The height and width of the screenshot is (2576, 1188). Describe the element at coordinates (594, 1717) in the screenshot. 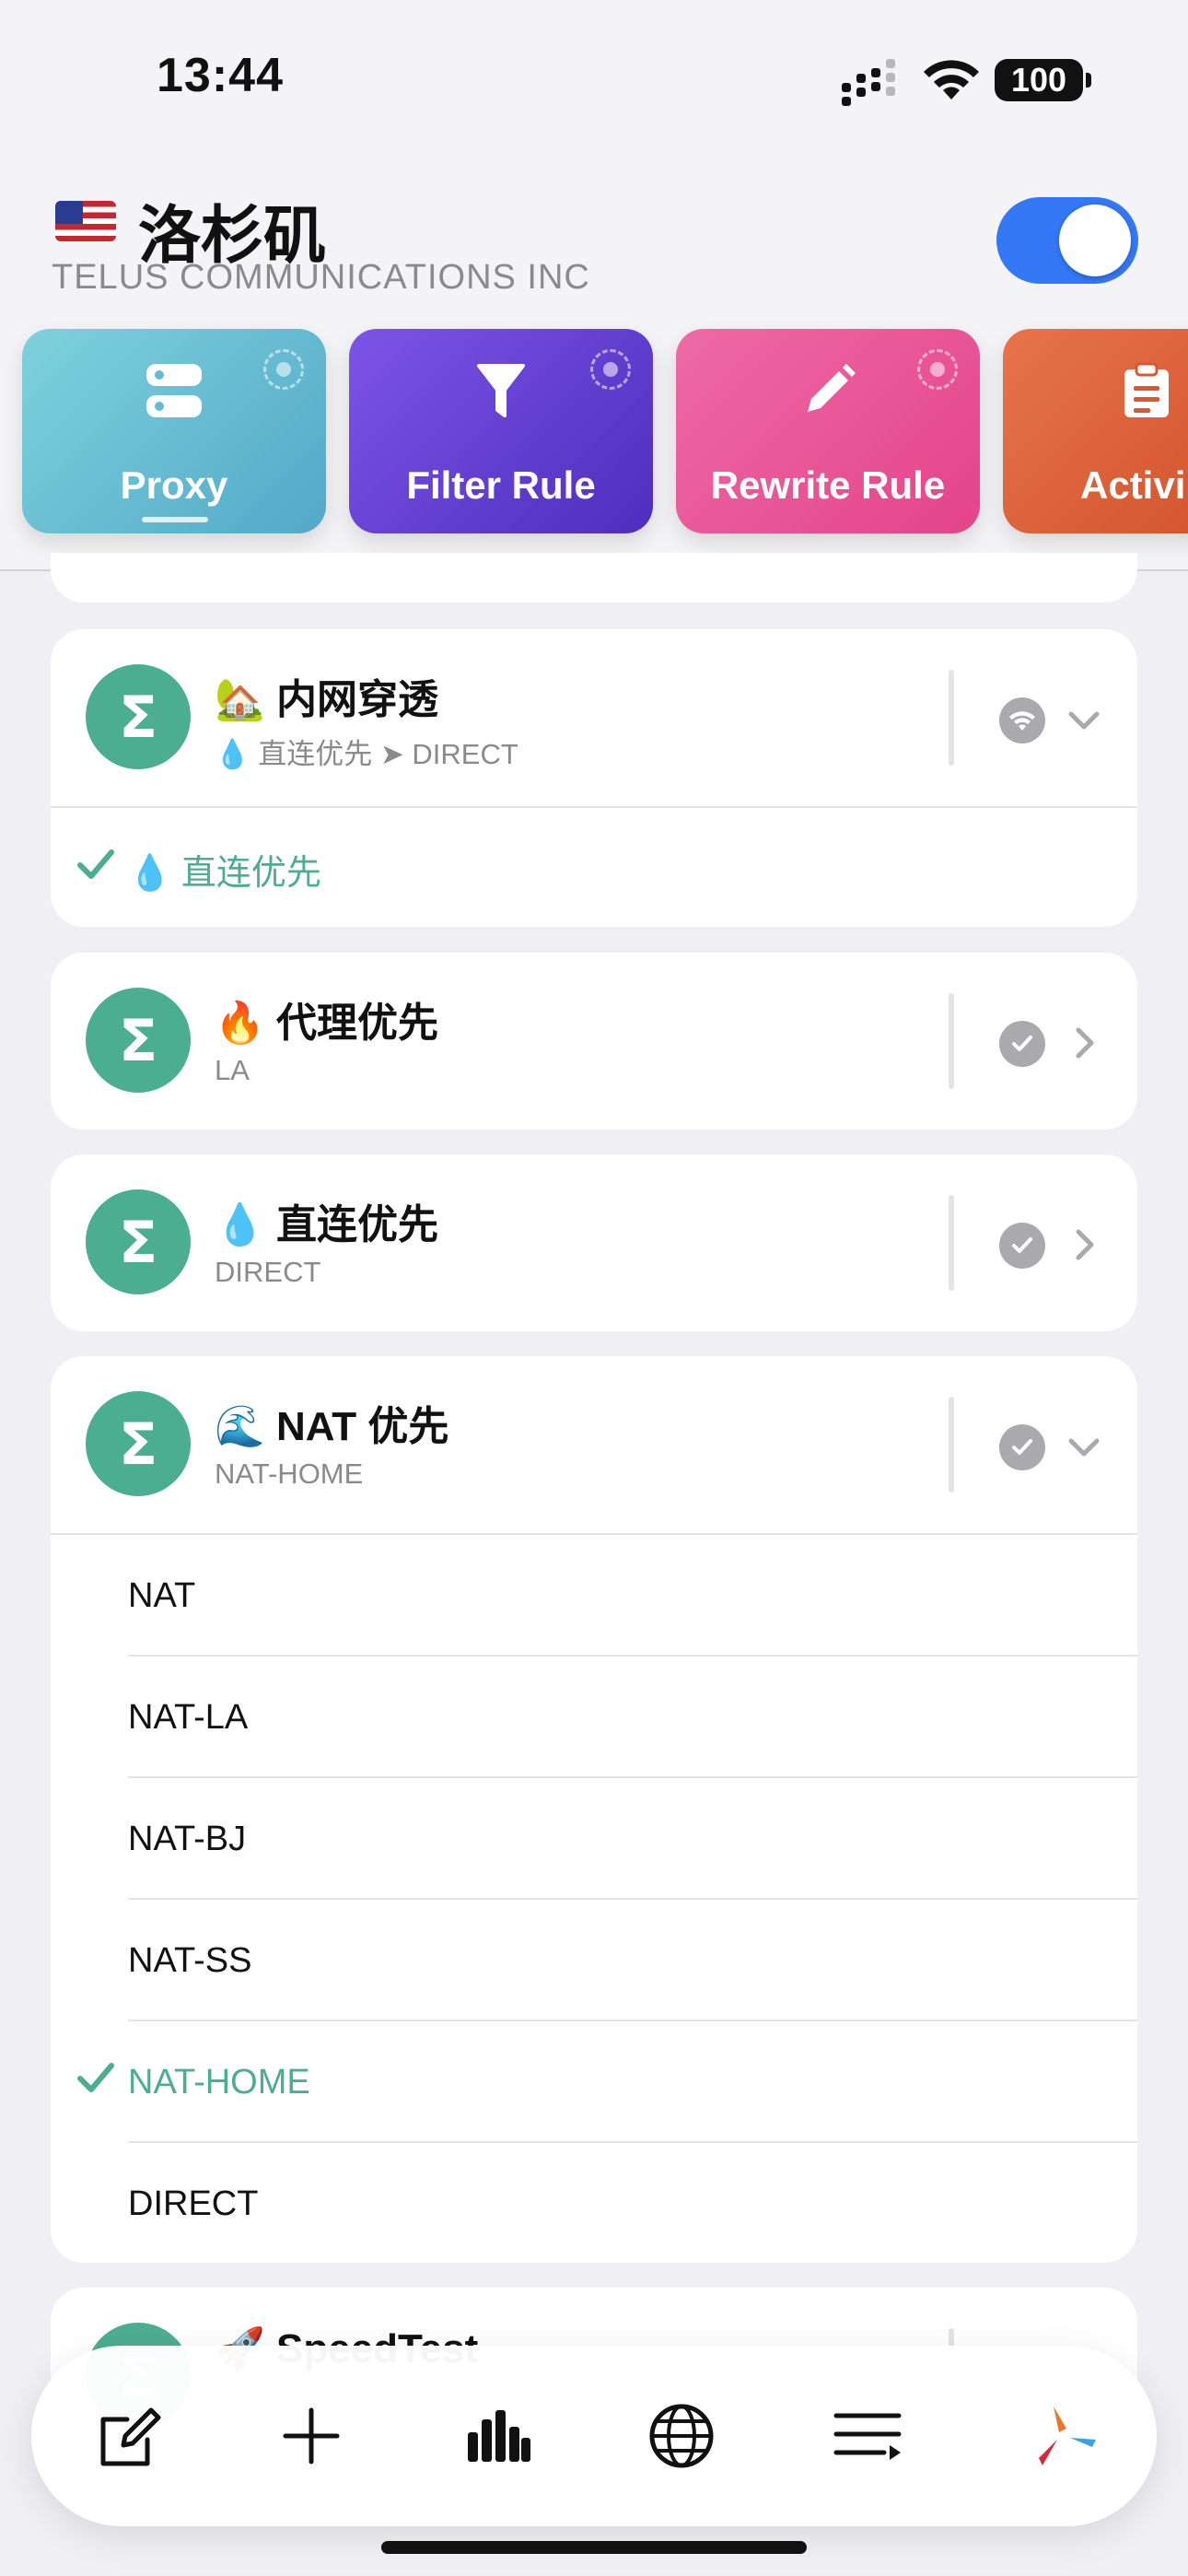

I see `option-row: NAT-LA` at that location.